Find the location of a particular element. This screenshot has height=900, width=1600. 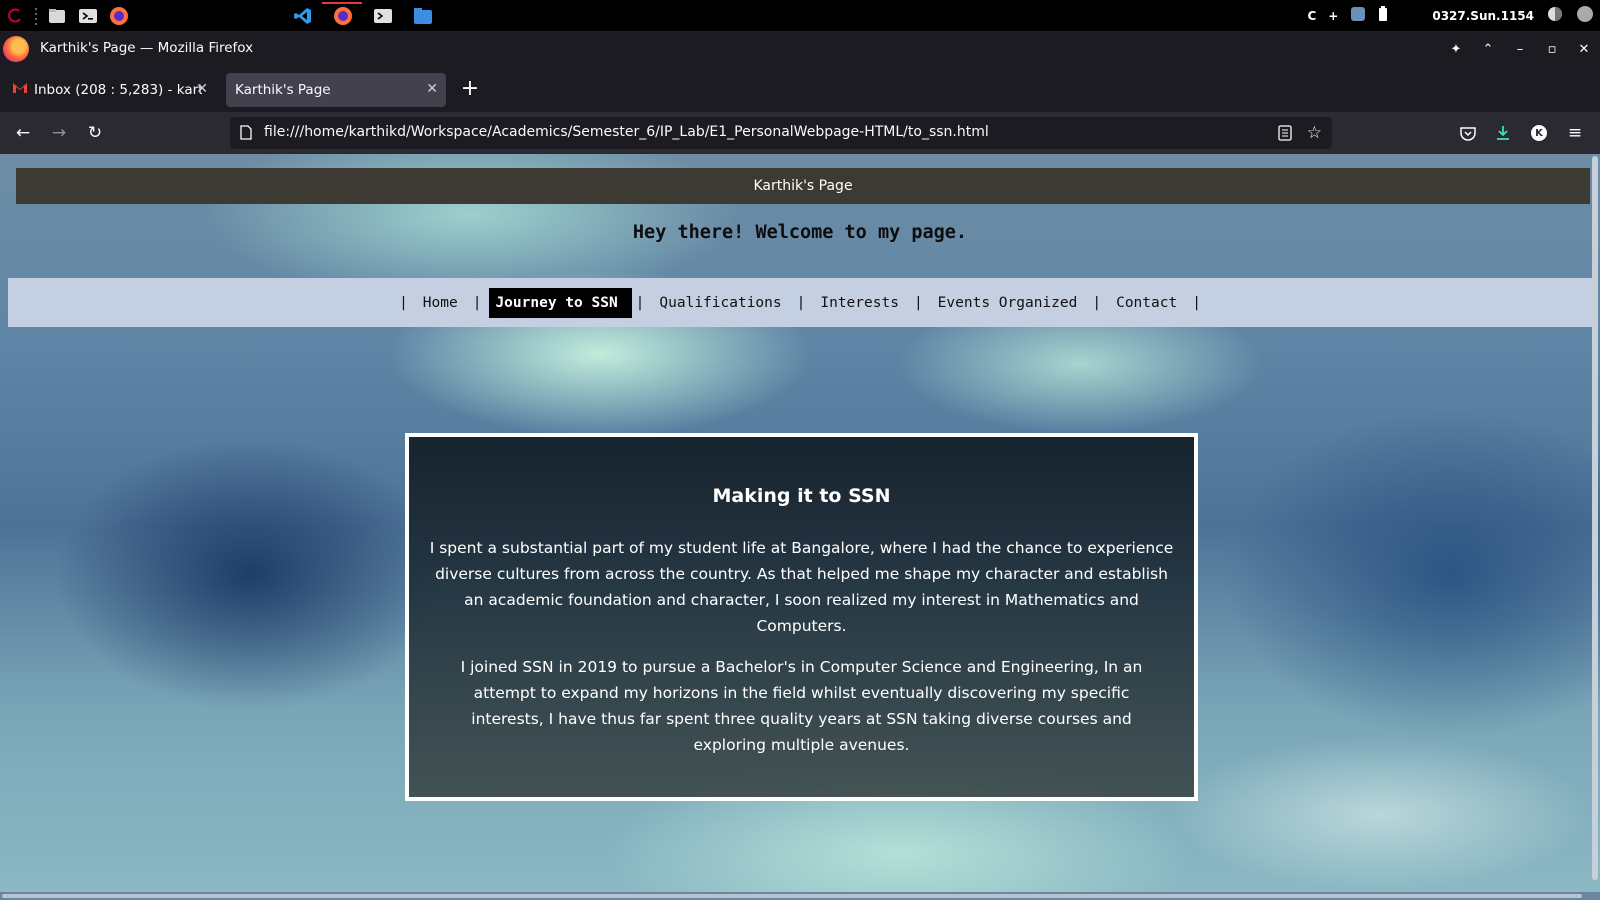

firefox-logo-icon is located at coordinates (16, 49).